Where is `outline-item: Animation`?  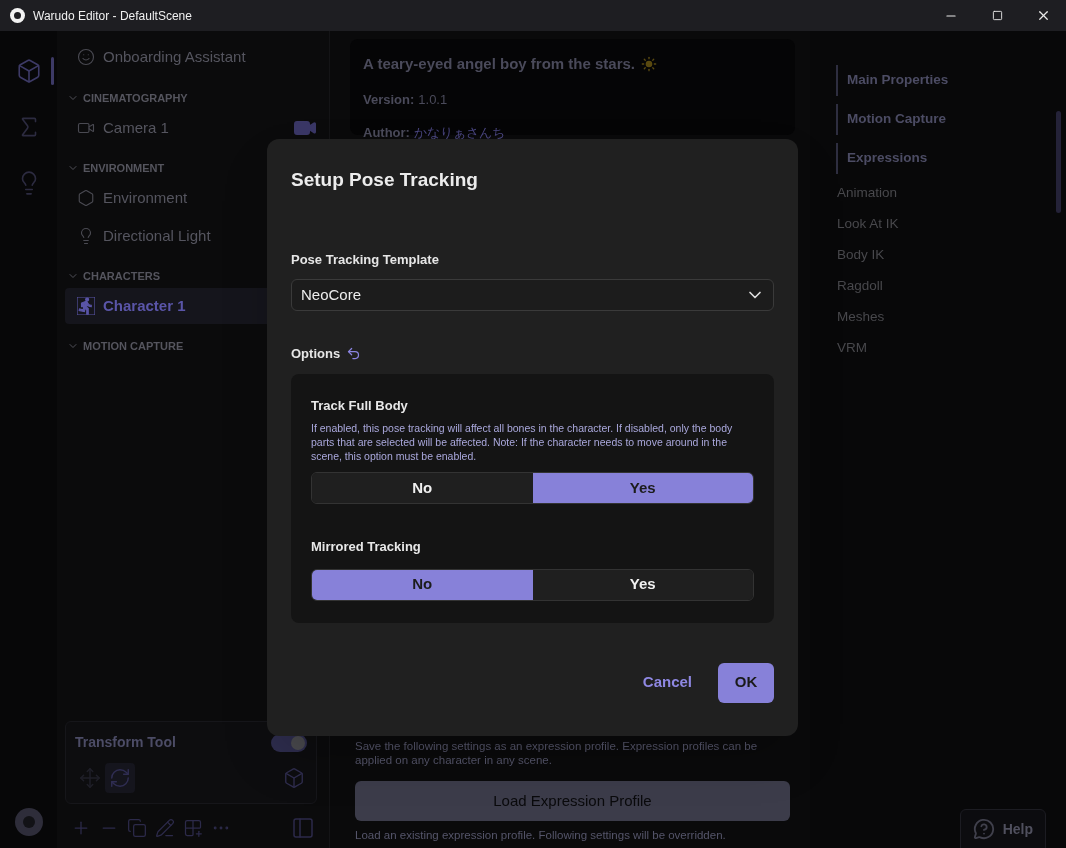
outline-item: Animation is located at coordinates (951, 193).